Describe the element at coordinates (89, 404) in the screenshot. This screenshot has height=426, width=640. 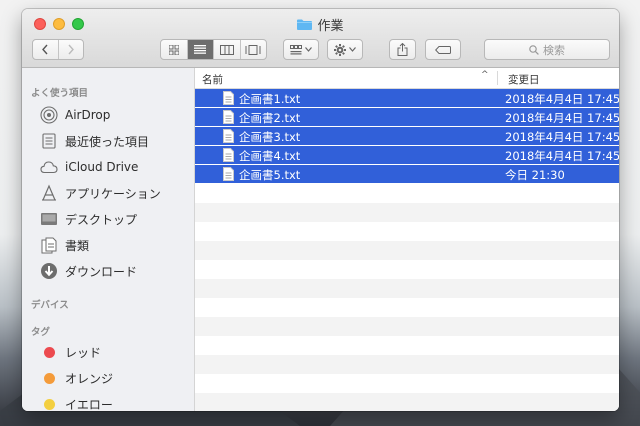
I see `sidebar-item-label: イエロー` at that location.